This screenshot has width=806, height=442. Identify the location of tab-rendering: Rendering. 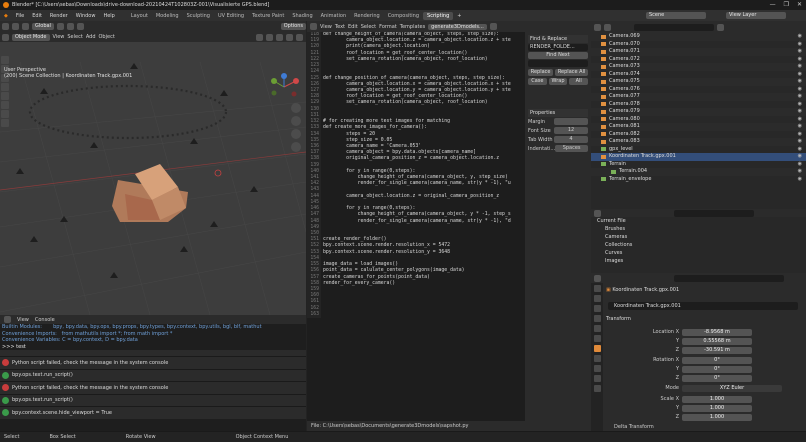
(367, 16).